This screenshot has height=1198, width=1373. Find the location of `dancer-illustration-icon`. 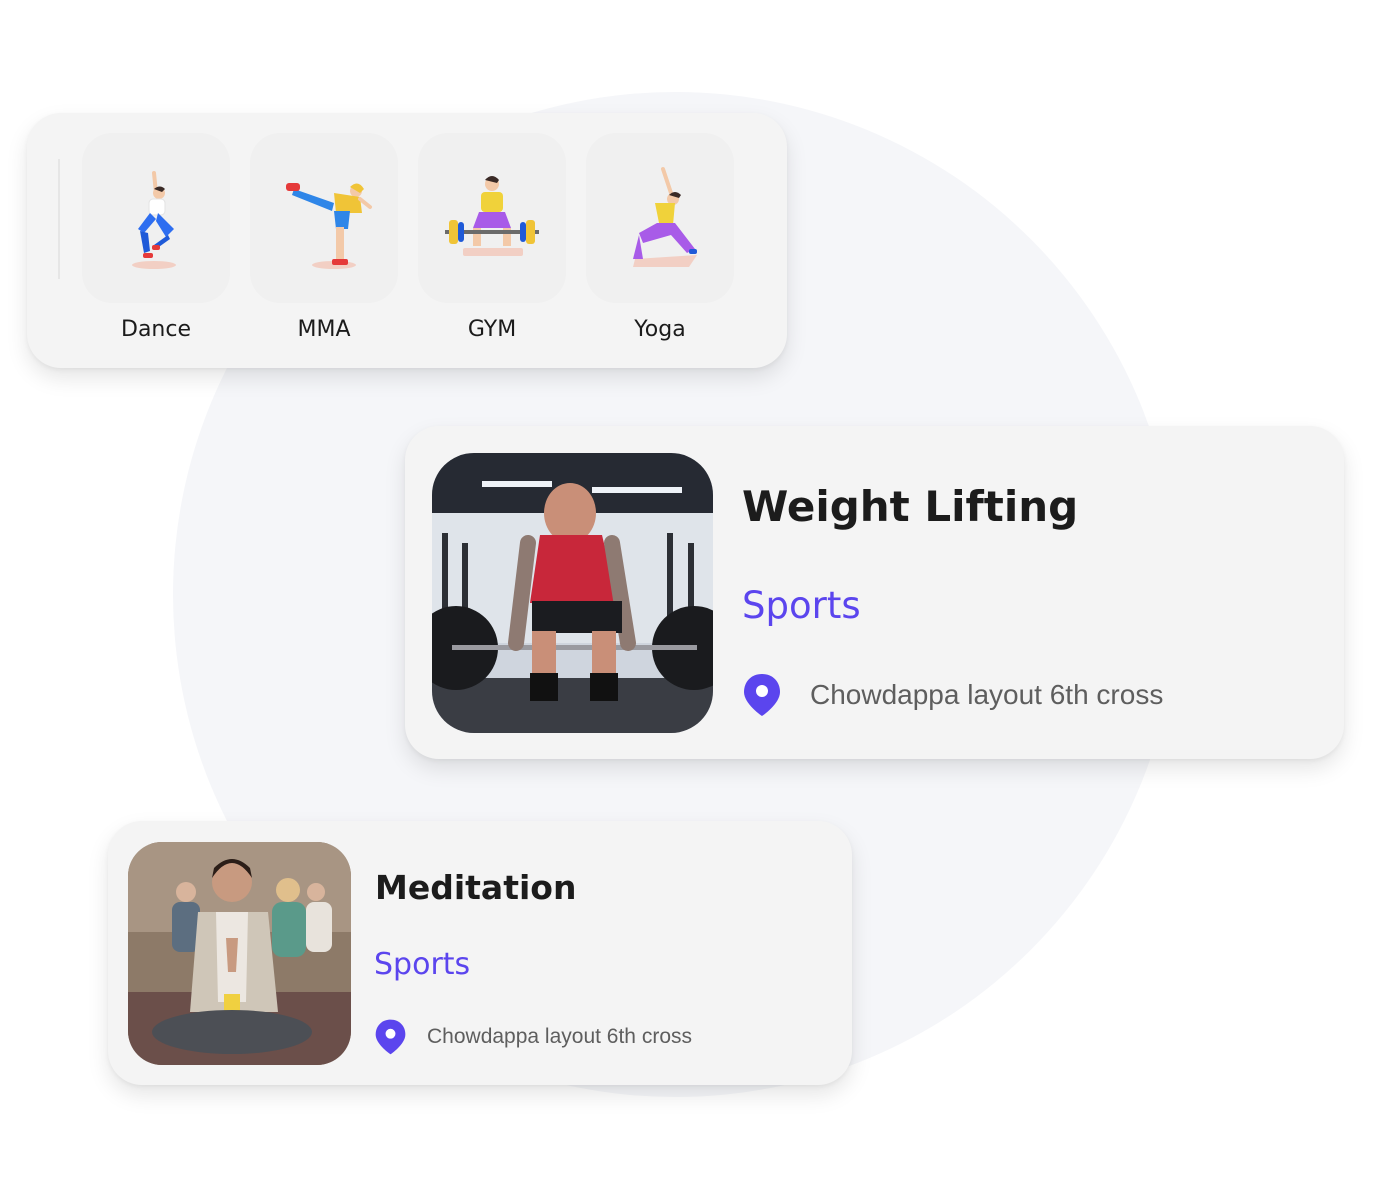

dancer-illustration-icon is located at coordinates (154, 220).